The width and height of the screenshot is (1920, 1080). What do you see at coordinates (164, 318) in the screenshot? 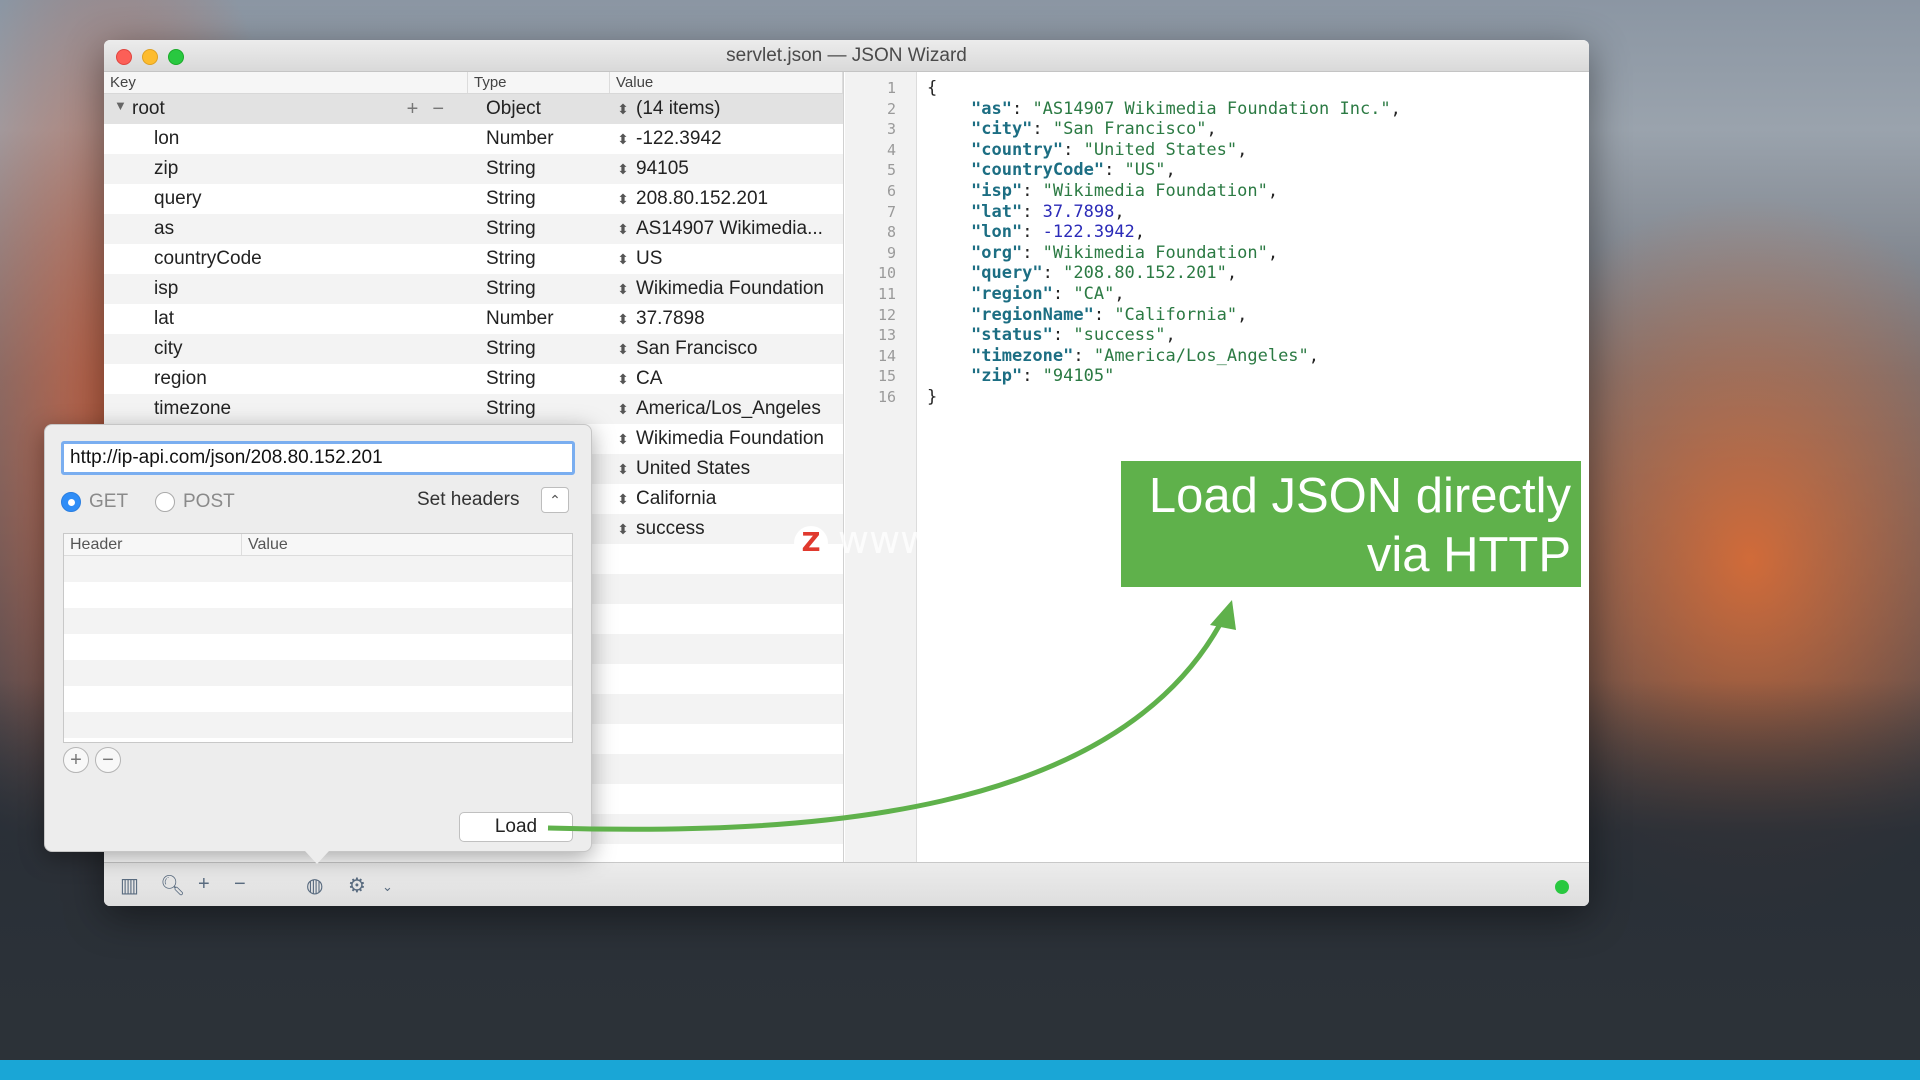
I see `row-key: lat` at bounding box center [164, 318].